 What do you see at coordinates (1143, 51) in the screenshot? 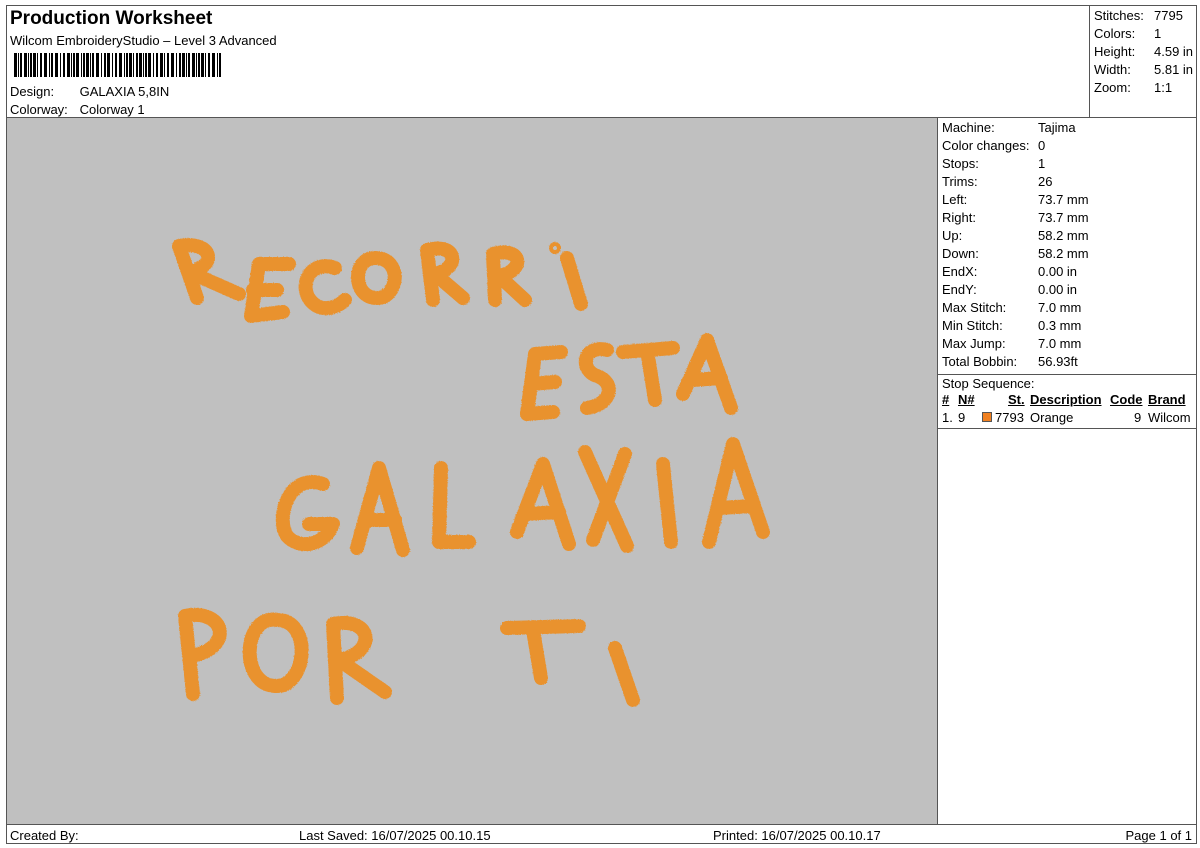
I see `height-row: Height: 4.59 in` at bounding box center [1143, 51].